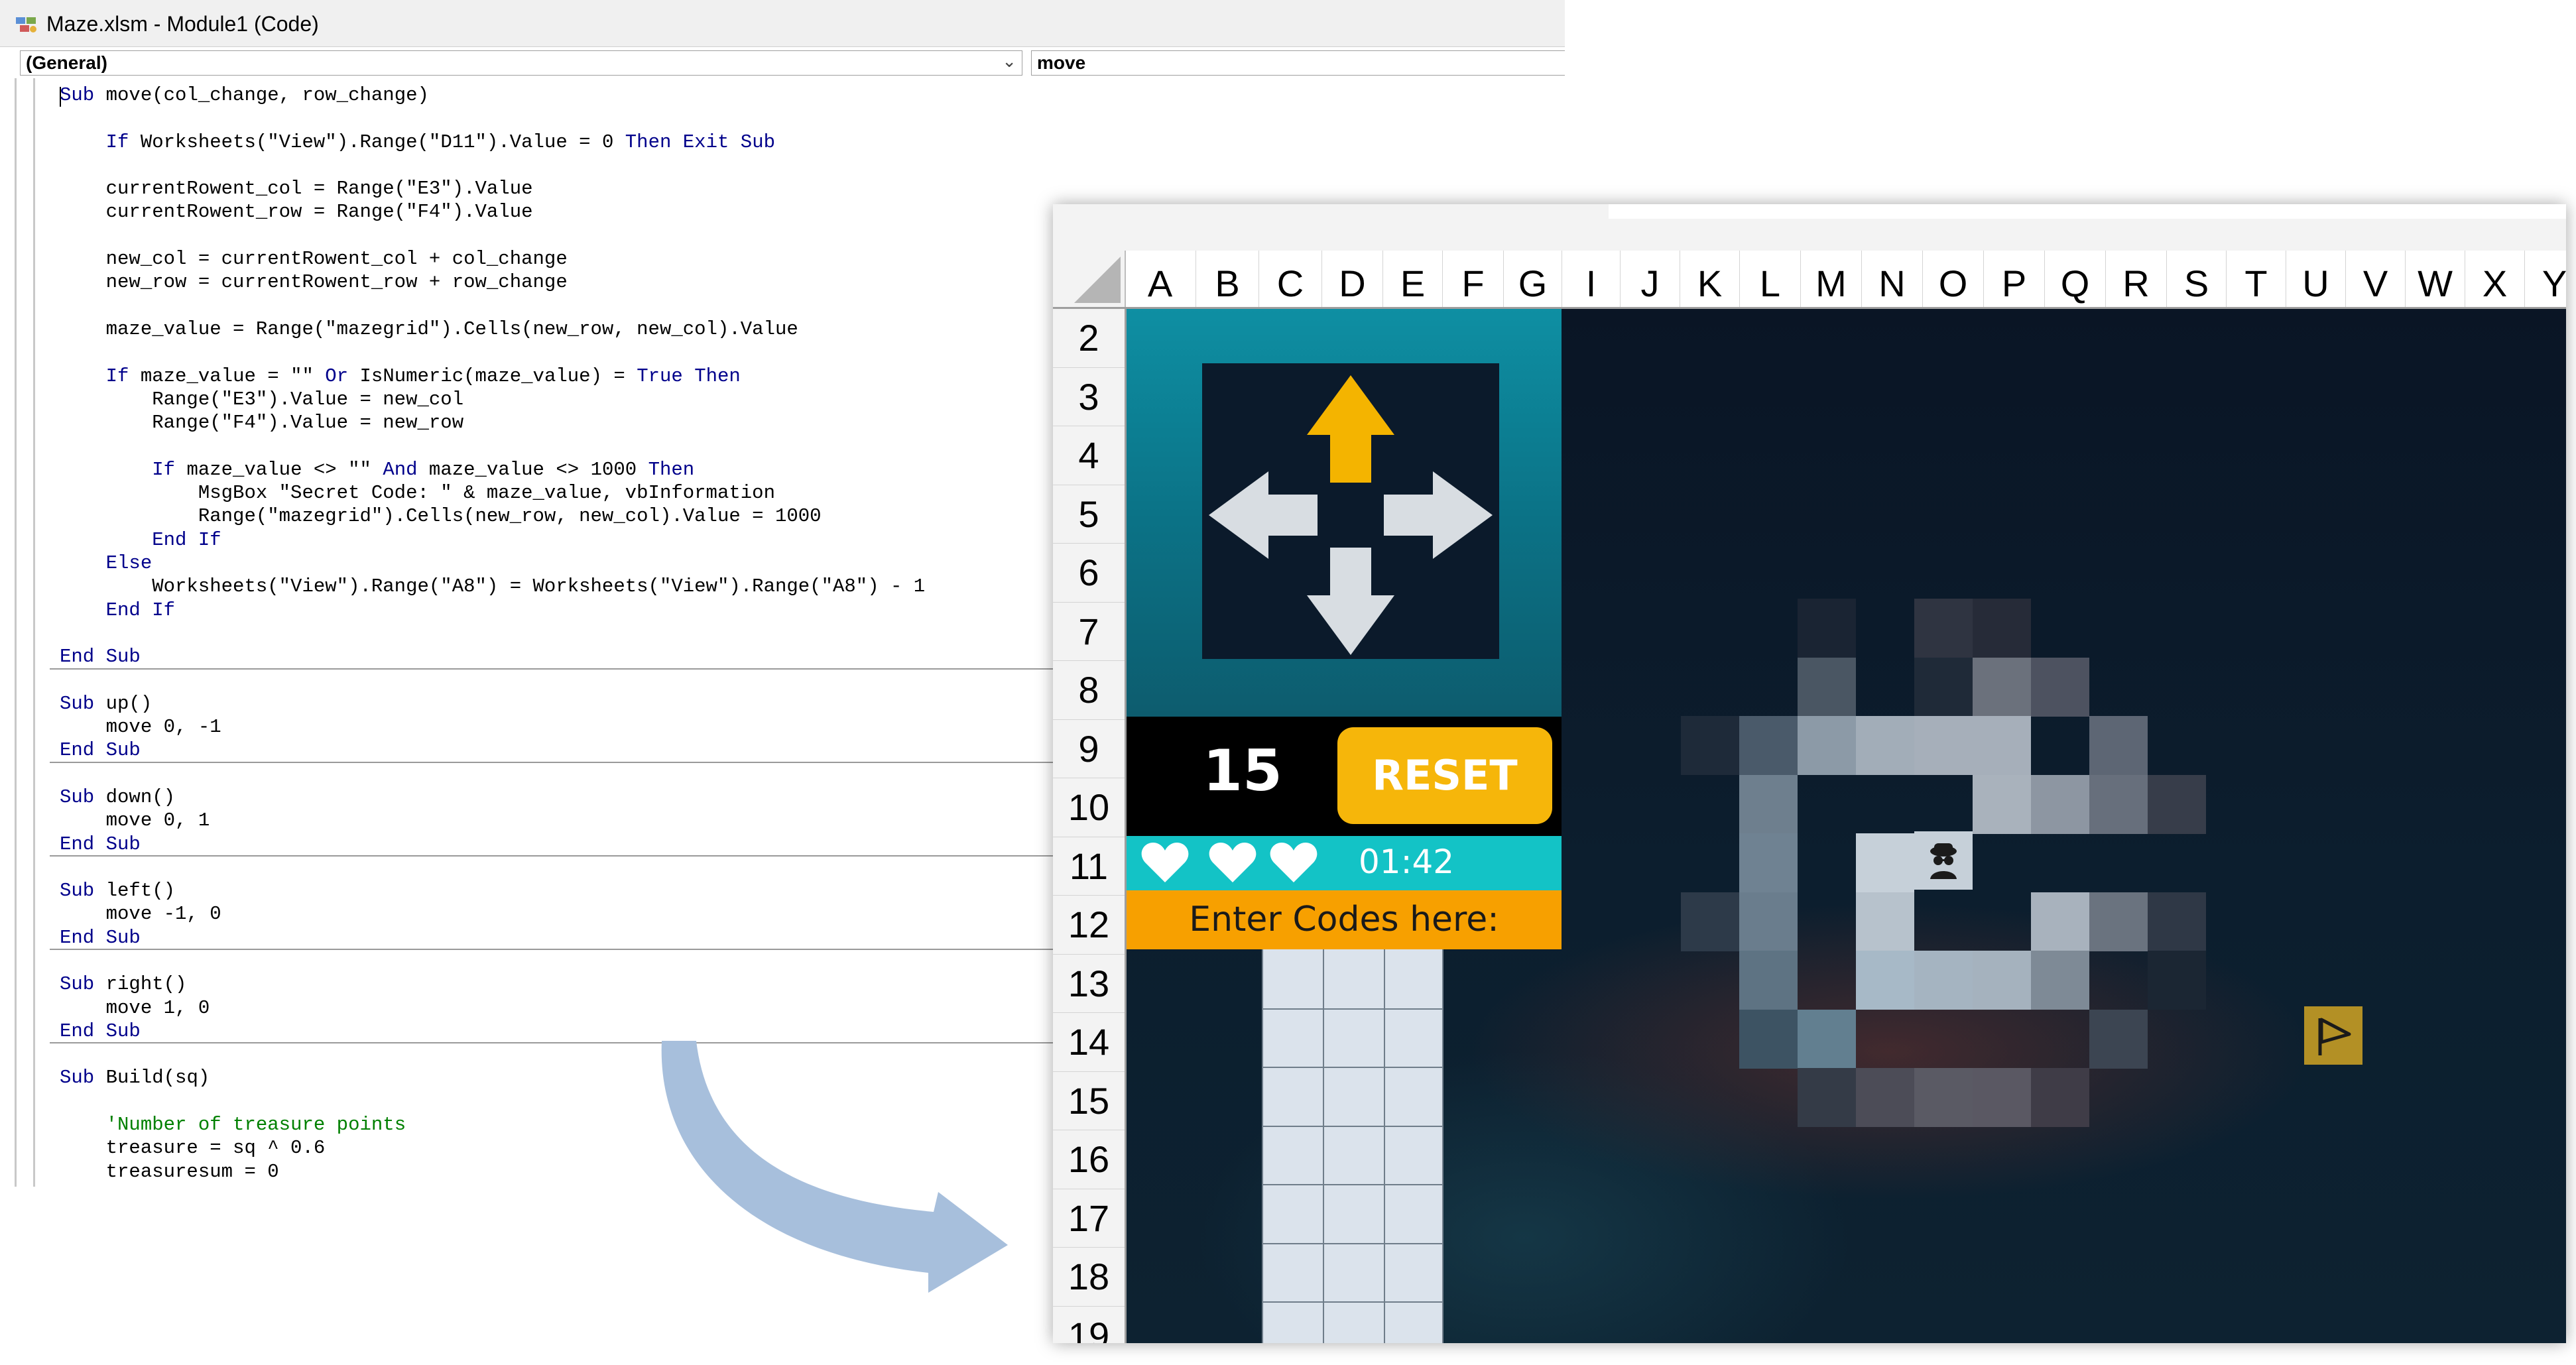  What do you see at coordinates (1290, 279) in the screenshot?
I see `column-header-c: C` at bounding box center [1290, 279].